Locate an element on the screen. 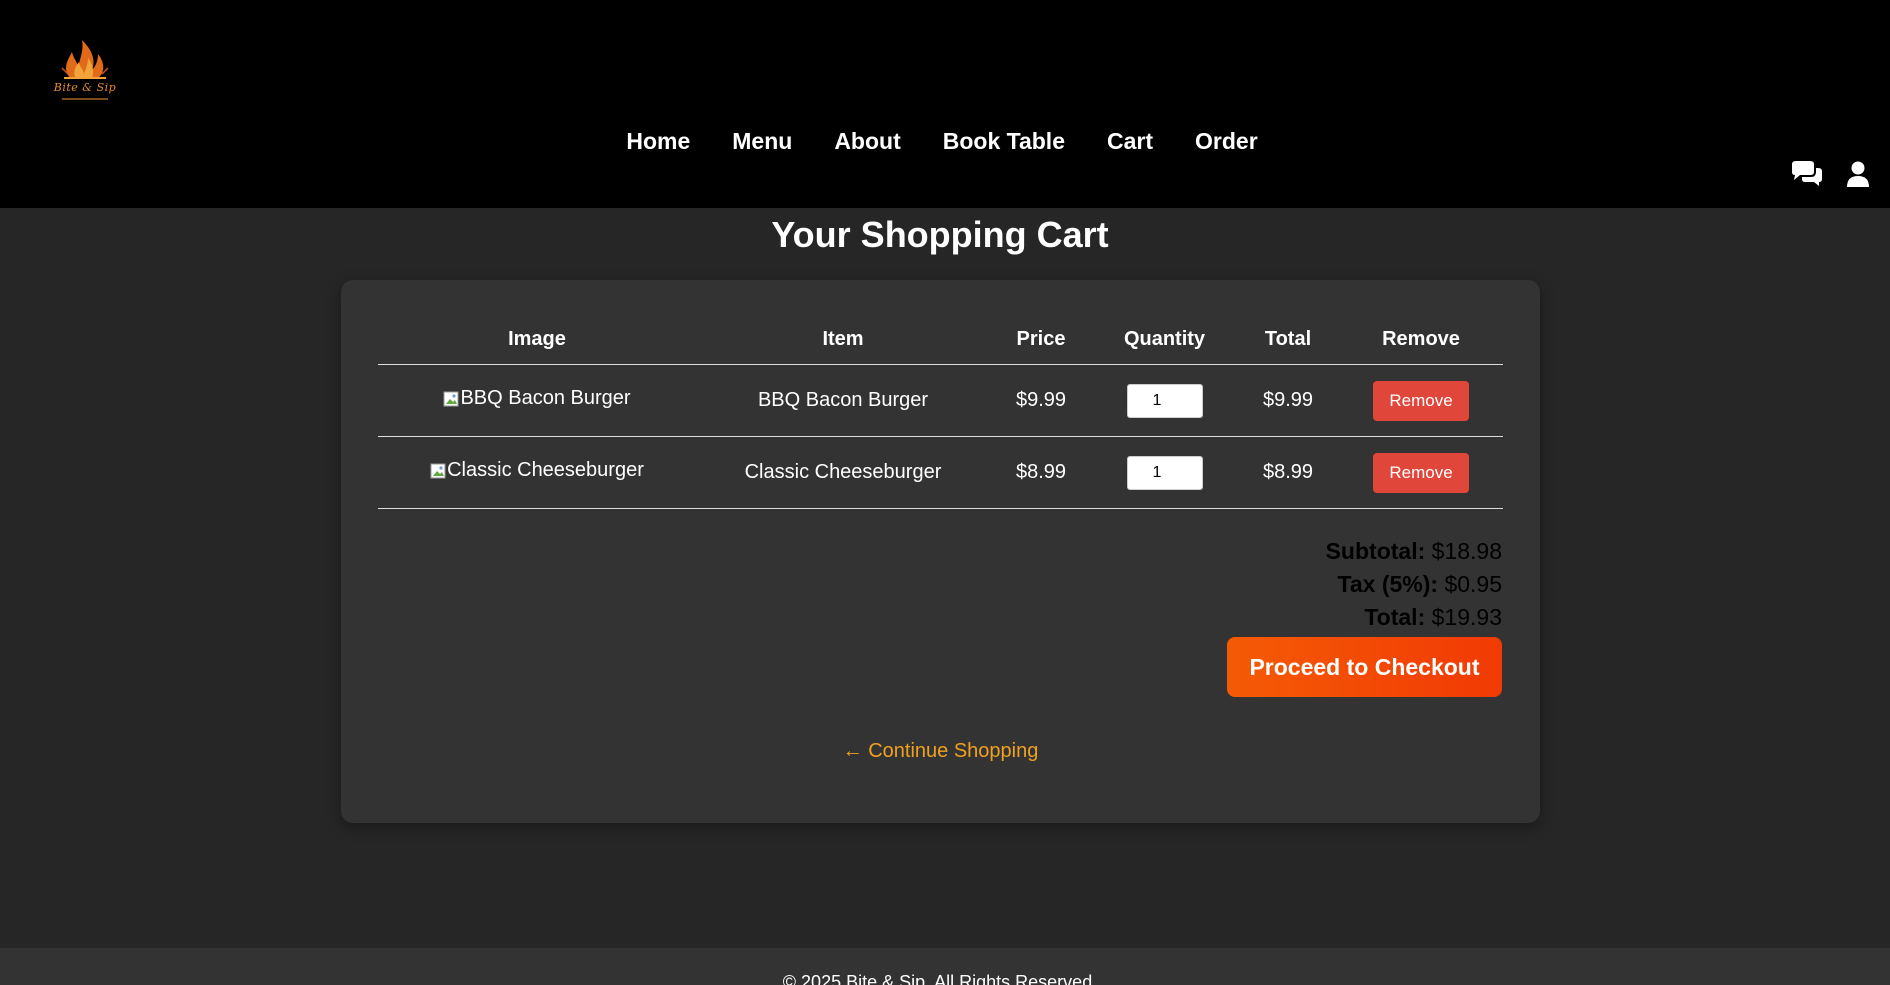 The height and width of the screenshot is (985, 1890). column-header-quantity: Quantity is located at coordinates (1164, 339).